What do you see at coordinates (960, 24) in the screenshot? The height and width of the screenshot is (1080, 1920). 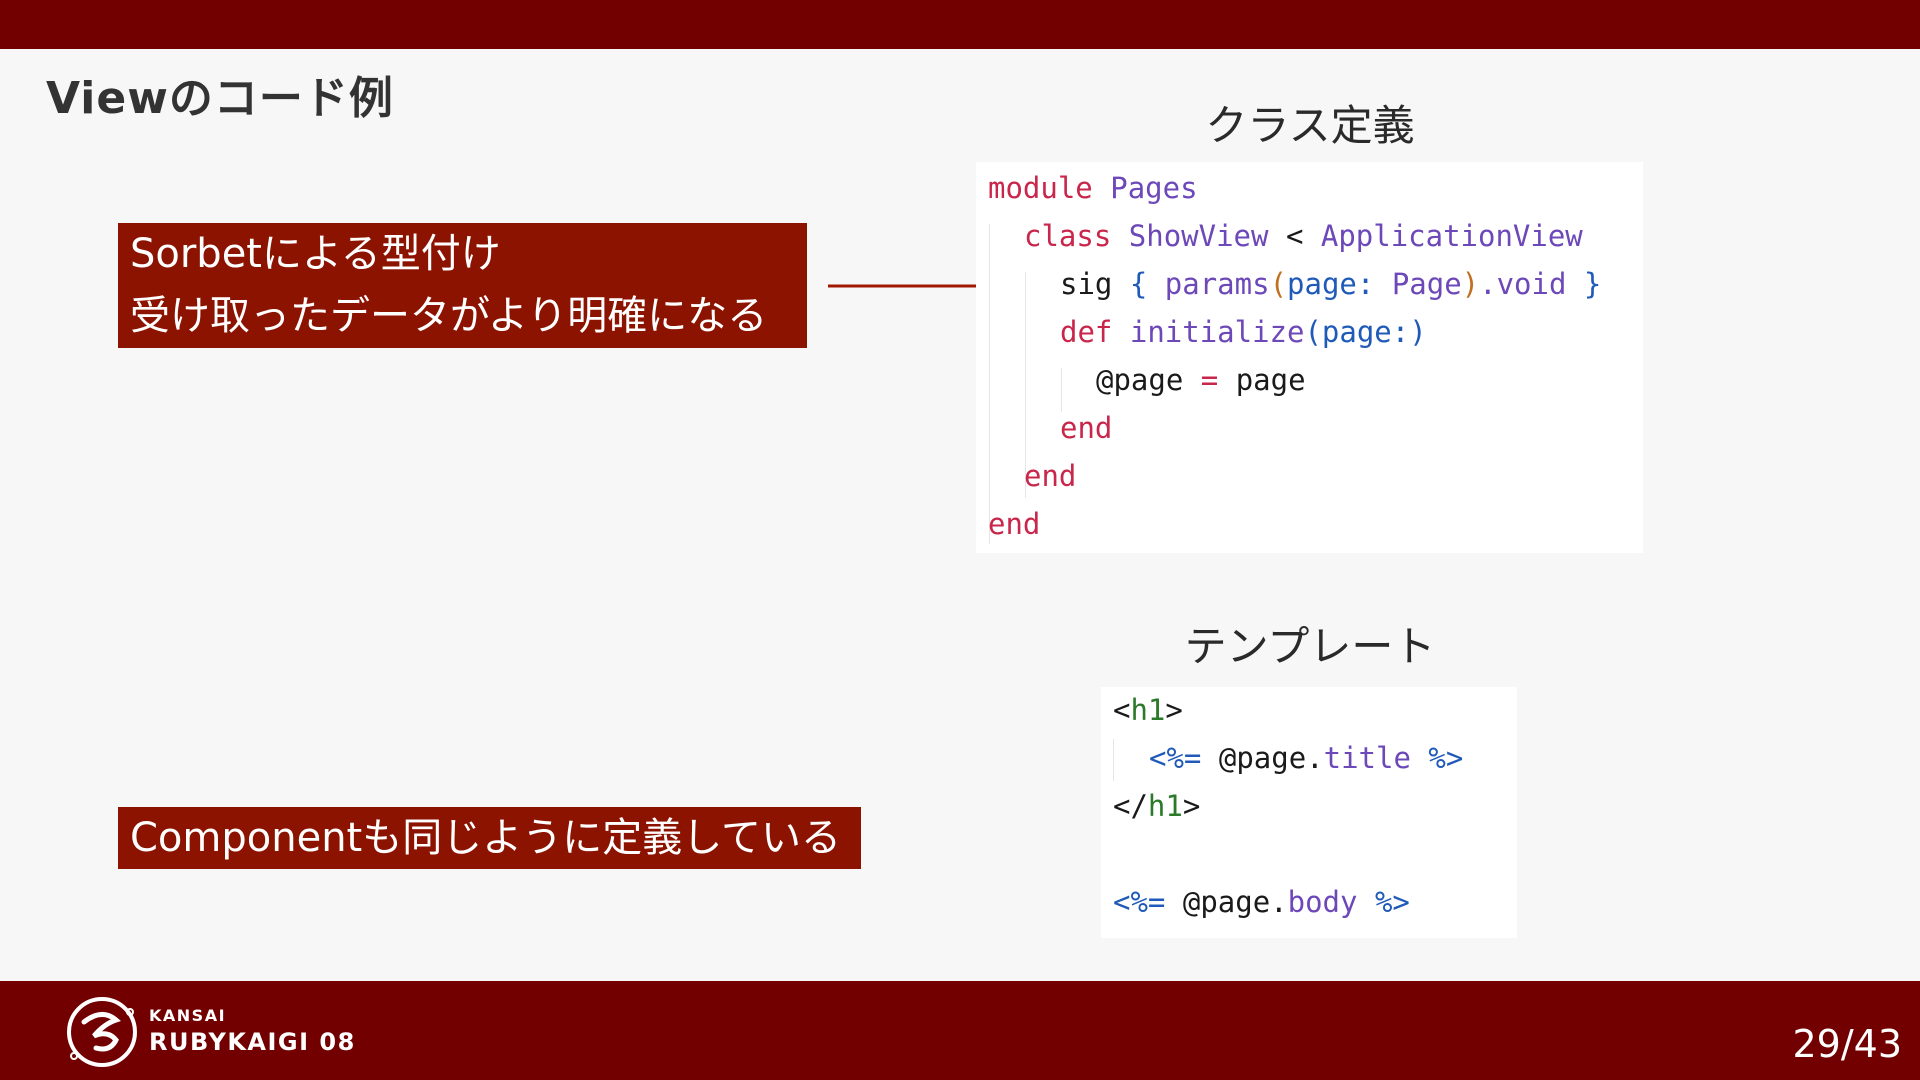 I see `top-bar` at bounding box center [960, 24].